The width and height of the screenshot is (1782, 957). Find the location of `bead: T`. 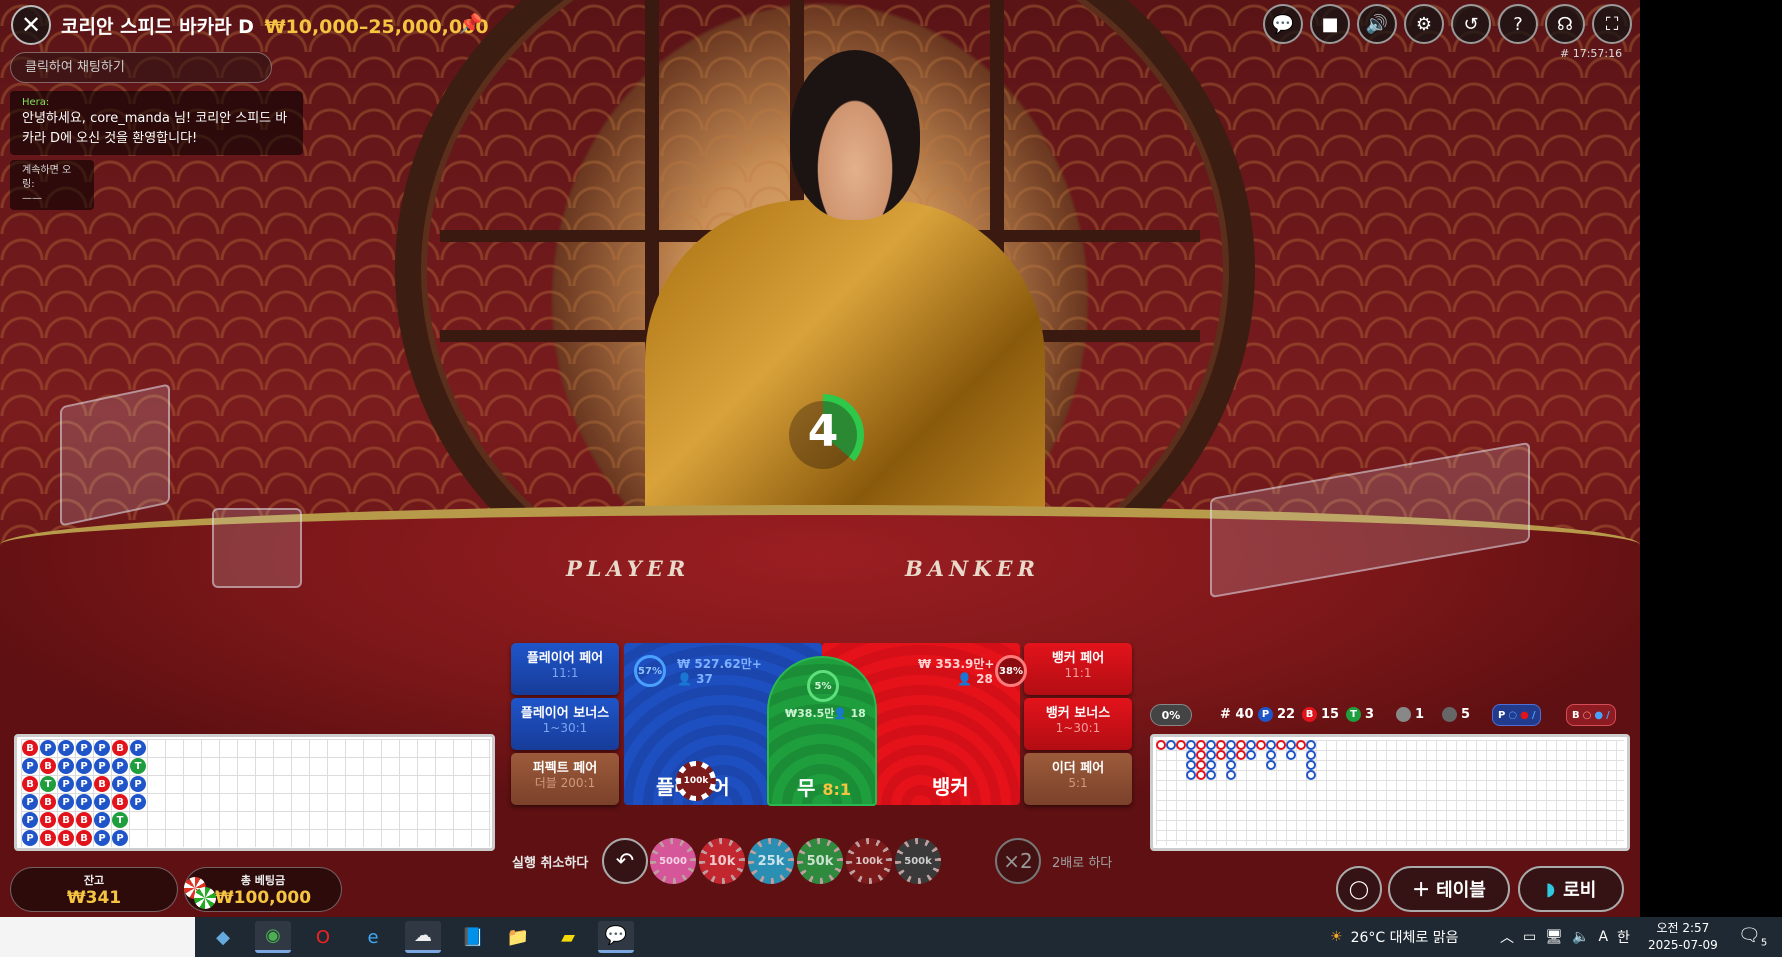

bead: T is located at coordinates (138, 766).